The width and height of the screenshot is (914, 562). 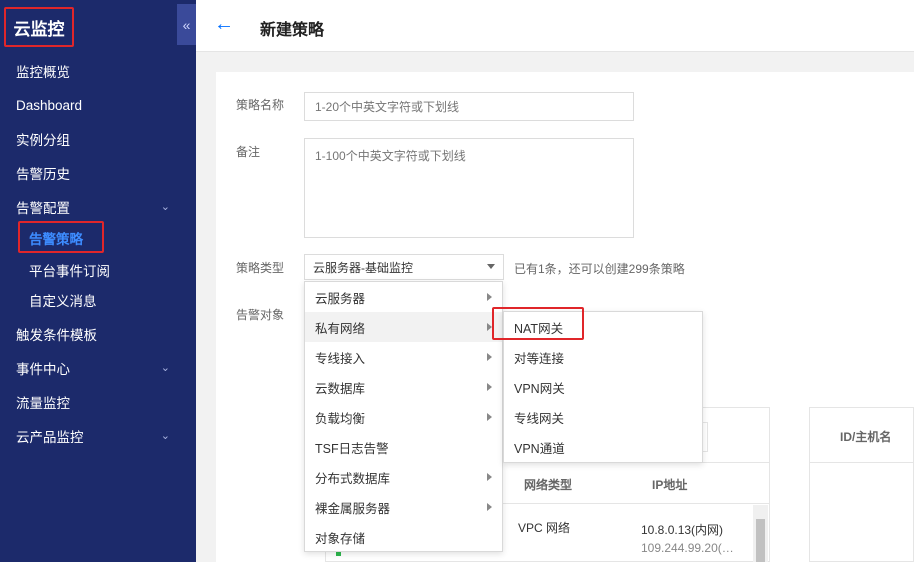 What do you see at coordinates (340, 328) in the screenshot?
I see `menu-item-label: 私有网络` at bounding box center [340, 328].